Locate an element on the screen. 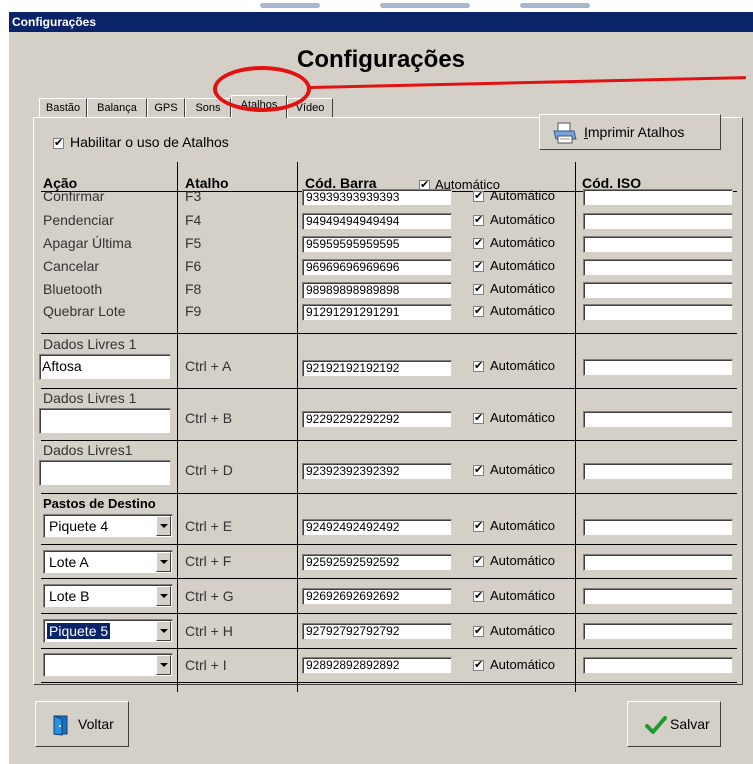  window-title: Configurações is located at coordinates (381, 22).